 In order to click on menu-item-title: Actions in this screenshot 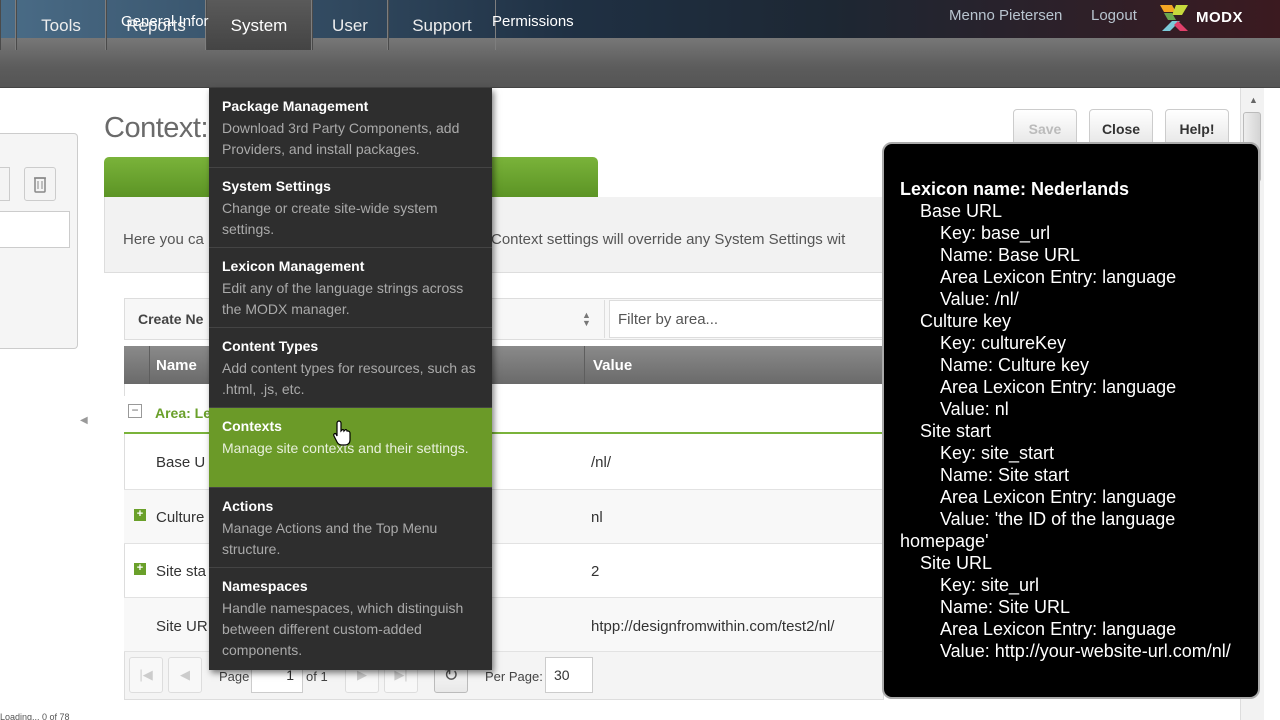, I will do `click(248, 506)`.